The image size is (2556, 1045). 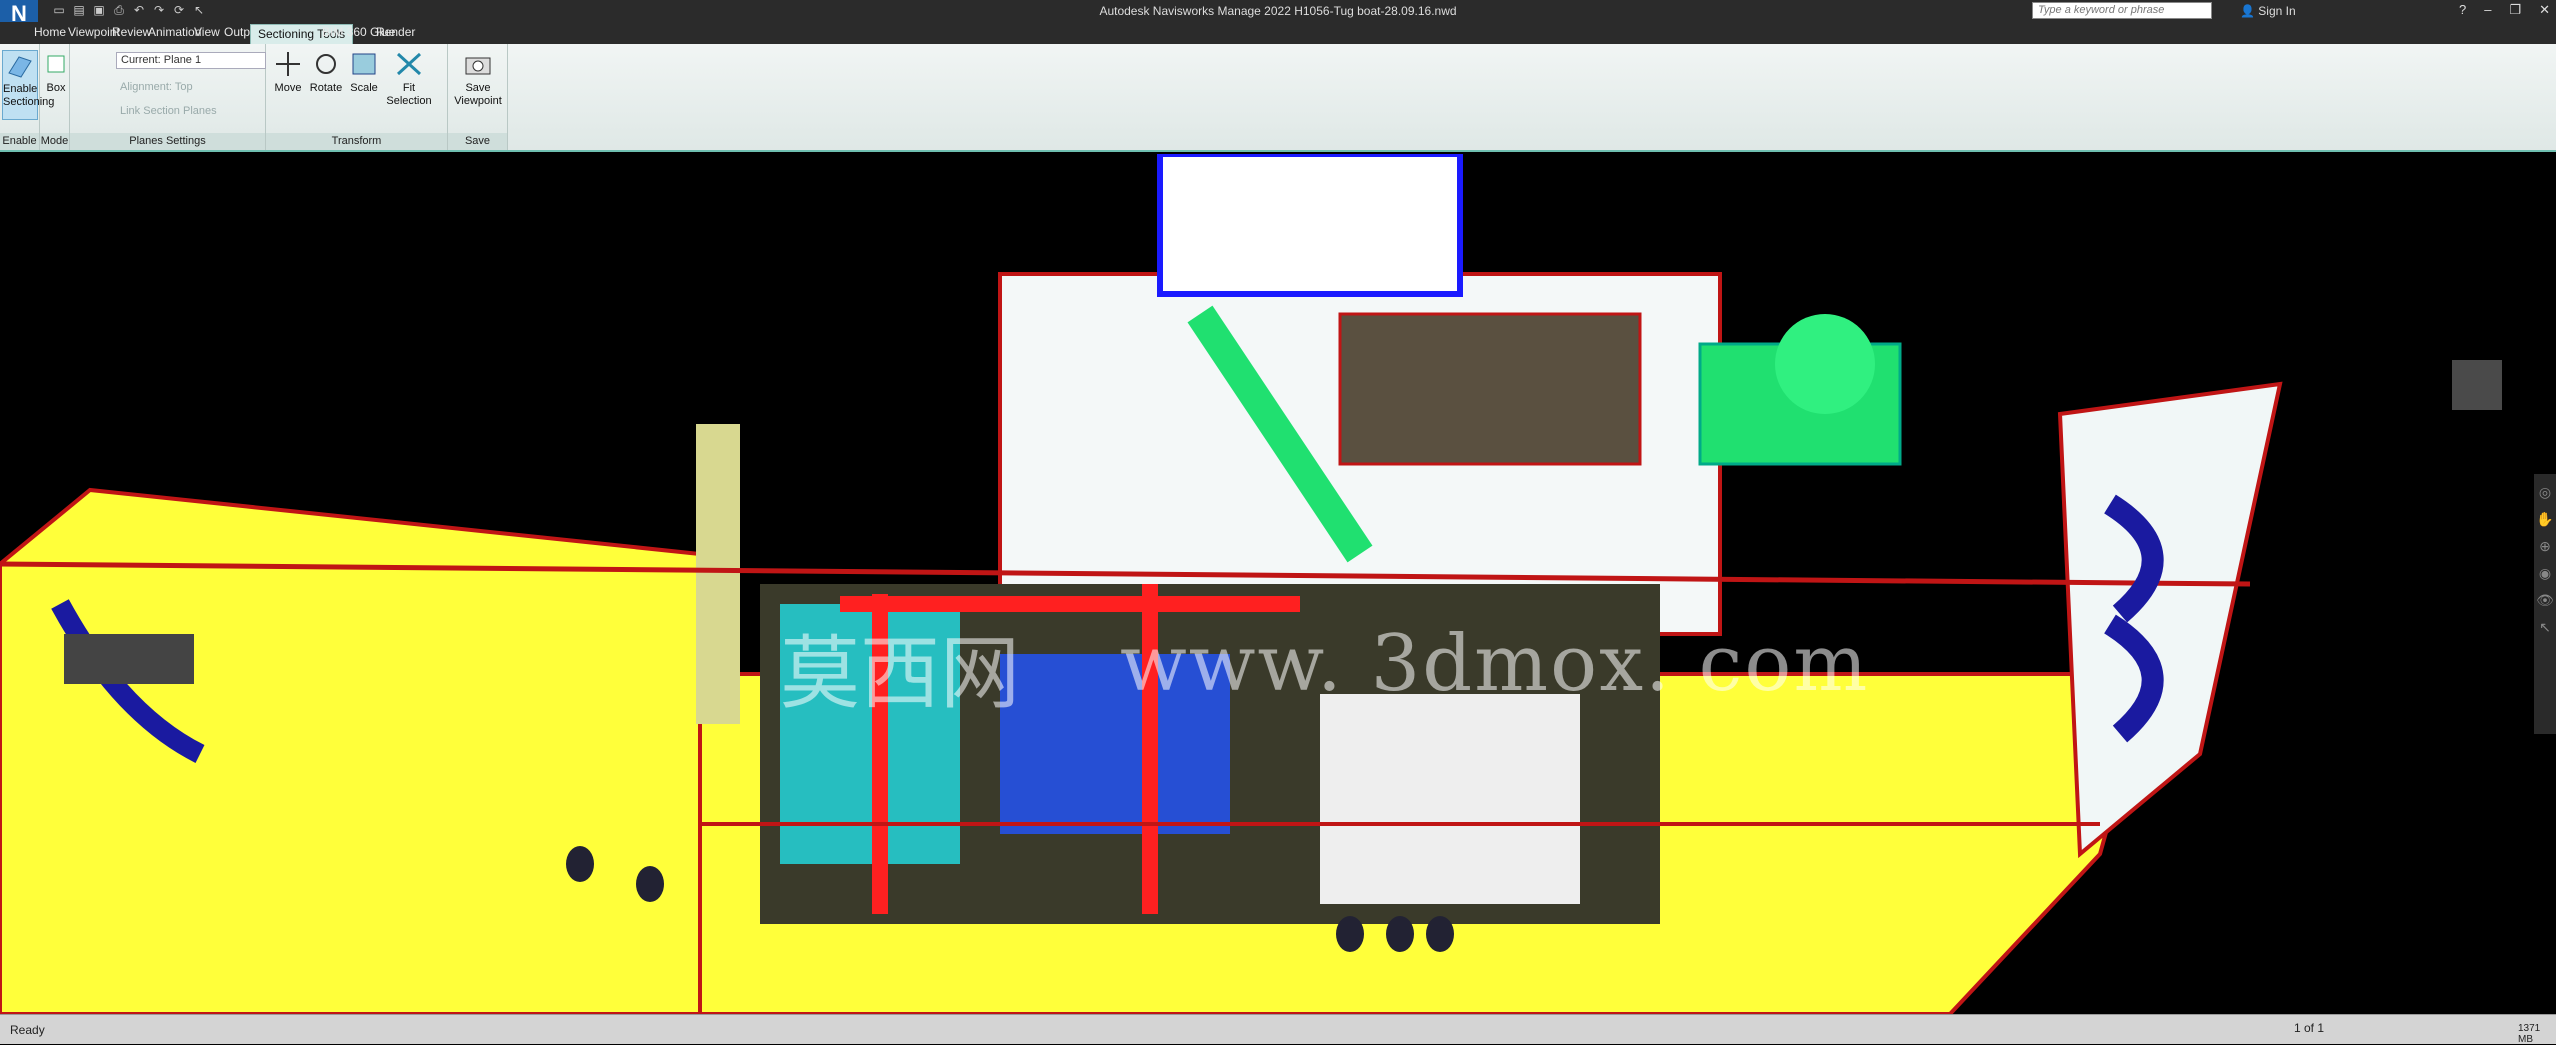 What do you see at coordinates (167, 141) in the screenshot?
I see `panel-label-planes-settings: Planes Settings` at bounding box center [167, 141].